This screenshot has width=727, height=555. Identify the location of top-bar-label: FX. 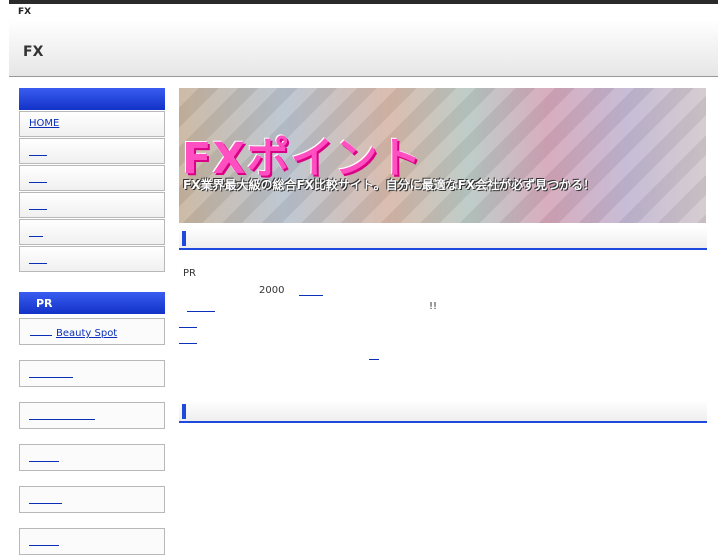
(25, 12).